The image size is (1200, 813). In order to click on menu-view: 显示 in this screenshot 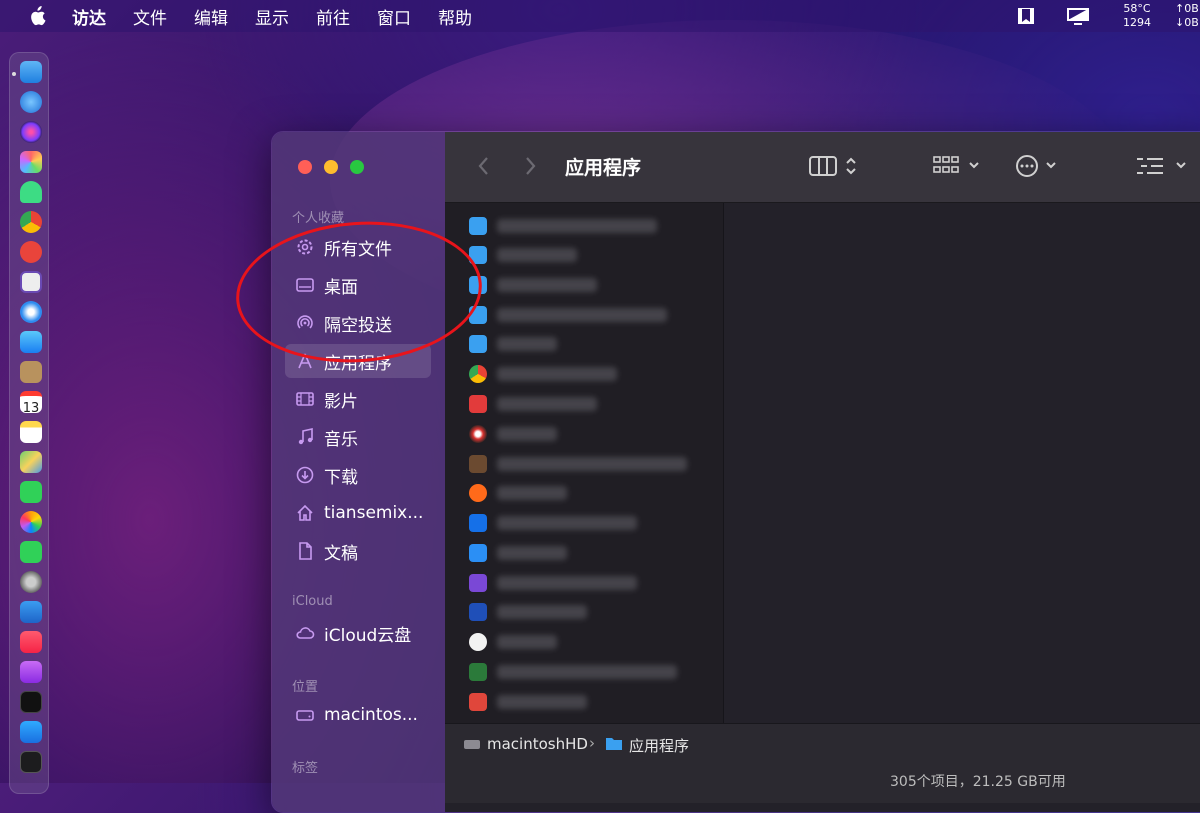, I will do `click(272, 16)`.